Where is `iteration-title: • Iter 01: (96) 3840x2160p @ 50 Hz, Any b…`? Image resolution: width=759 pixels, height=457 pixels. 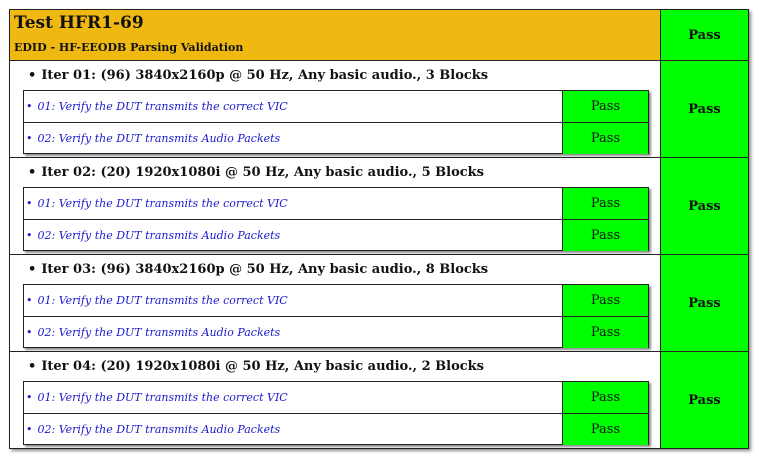
iteration-title: • Iter 01: (96) 3840x2160p @ 50 Hz, Any b… is located at coordinates (258, 75).